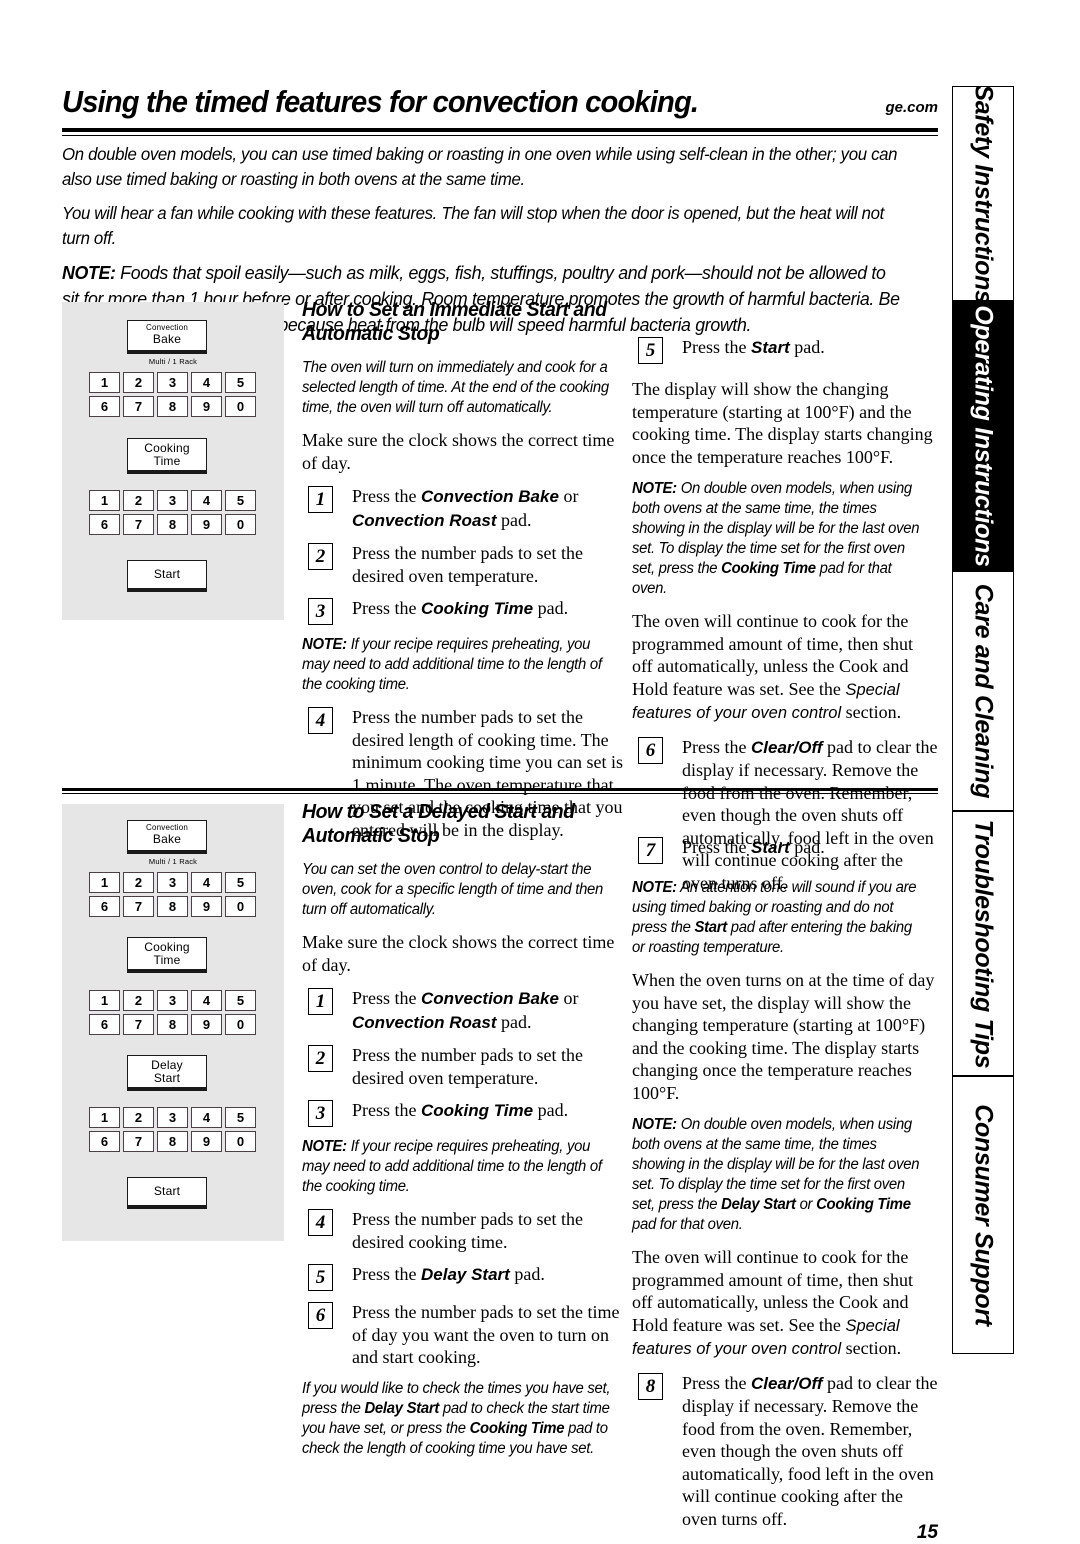 This screenshot has height=1544, width=1080. I want to click on pad-name: Clear/Off, so click(787, 1383).